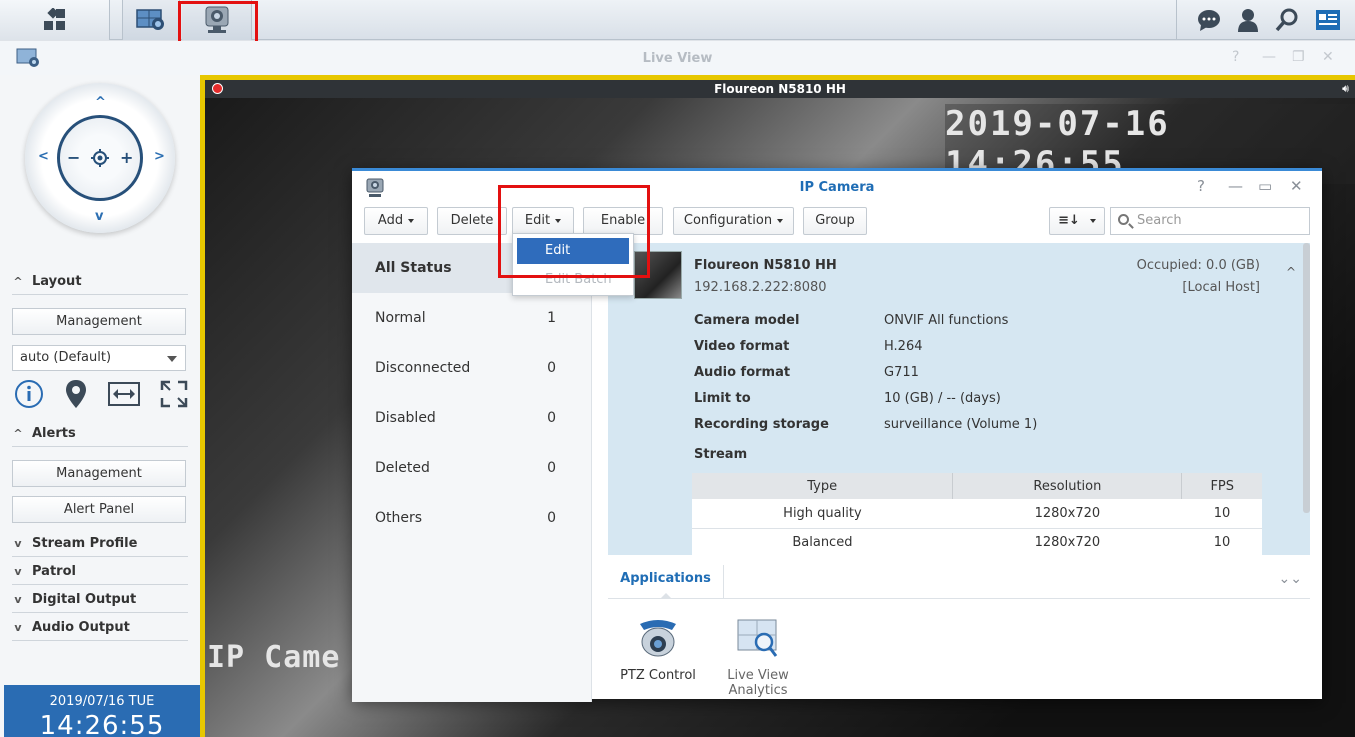 Image resolution: width=1355 pixels, height=737 pixels. I want to click on enable-button: Enable, so click(623, 221).